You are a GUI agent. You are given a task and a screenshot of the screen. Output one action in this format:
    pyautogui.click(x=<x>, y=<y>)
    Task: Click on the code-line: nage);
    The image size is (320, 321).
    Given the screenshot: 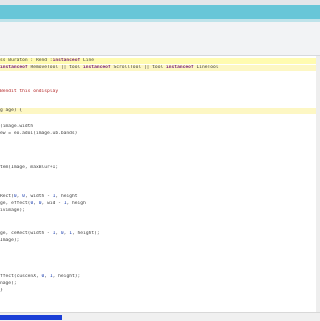 What is the action you would take?
    pyautogui.click(x=158, y=284)
    